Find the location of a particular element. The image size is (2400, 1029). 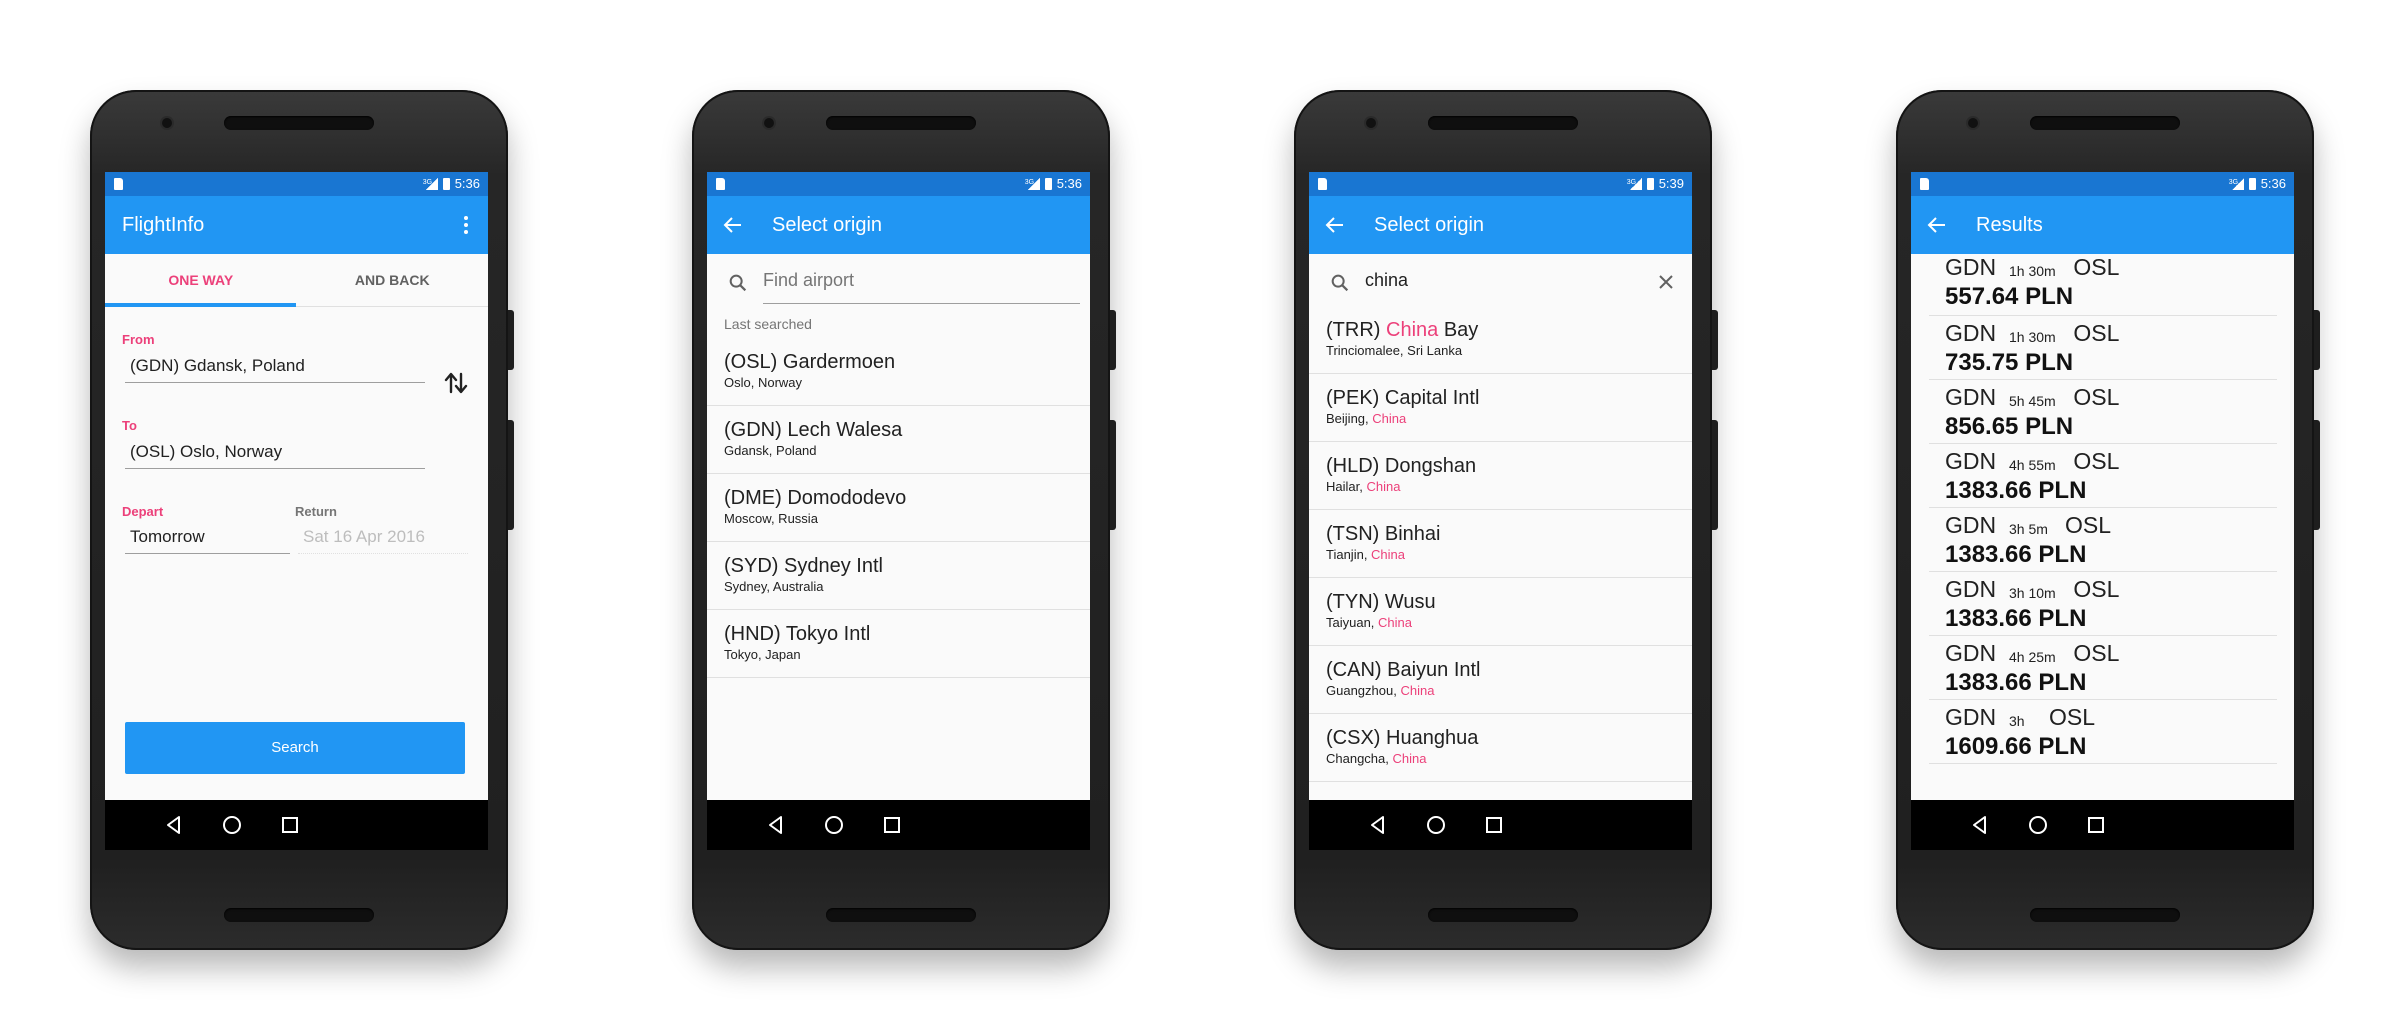

airport-name: (HND) Tokyo Intl is located at coordinates (797, 634).